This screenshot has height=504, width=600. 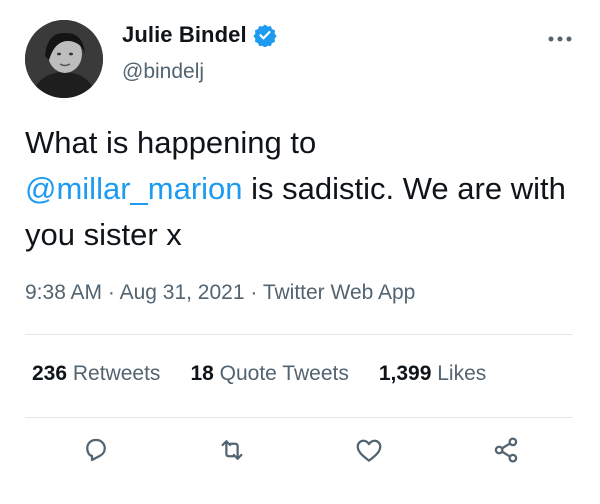 I want to click on verified-badge-icon, so click(x=265, y=35).